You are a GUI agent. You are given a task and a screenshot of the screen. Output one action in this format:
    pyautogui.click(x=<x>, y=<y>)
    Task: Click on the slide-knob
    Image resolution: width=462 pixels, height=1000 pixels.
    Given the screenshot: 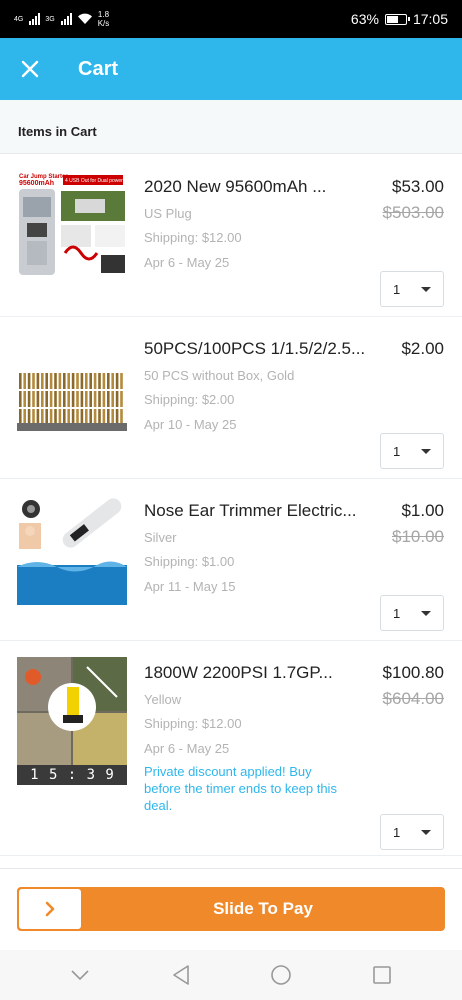 What is the action you would take?
    pyautogui.click(x=50, y=909)
    